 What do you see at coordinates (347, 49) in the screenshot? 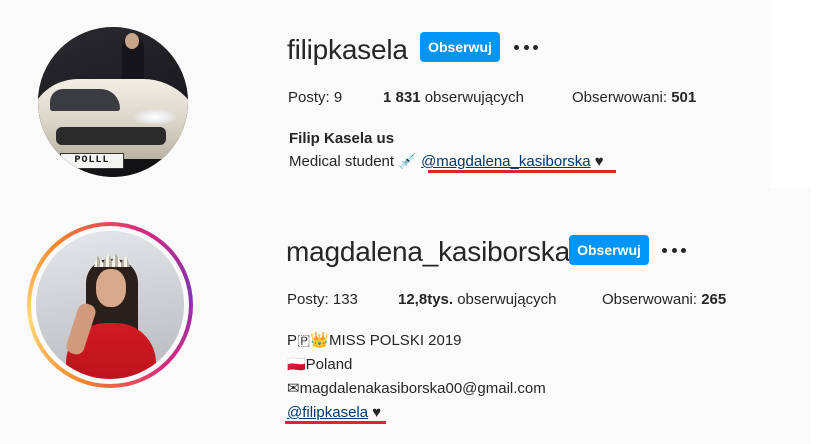
I see `profile-username: filipkasela` at bounding box center [347, 49].